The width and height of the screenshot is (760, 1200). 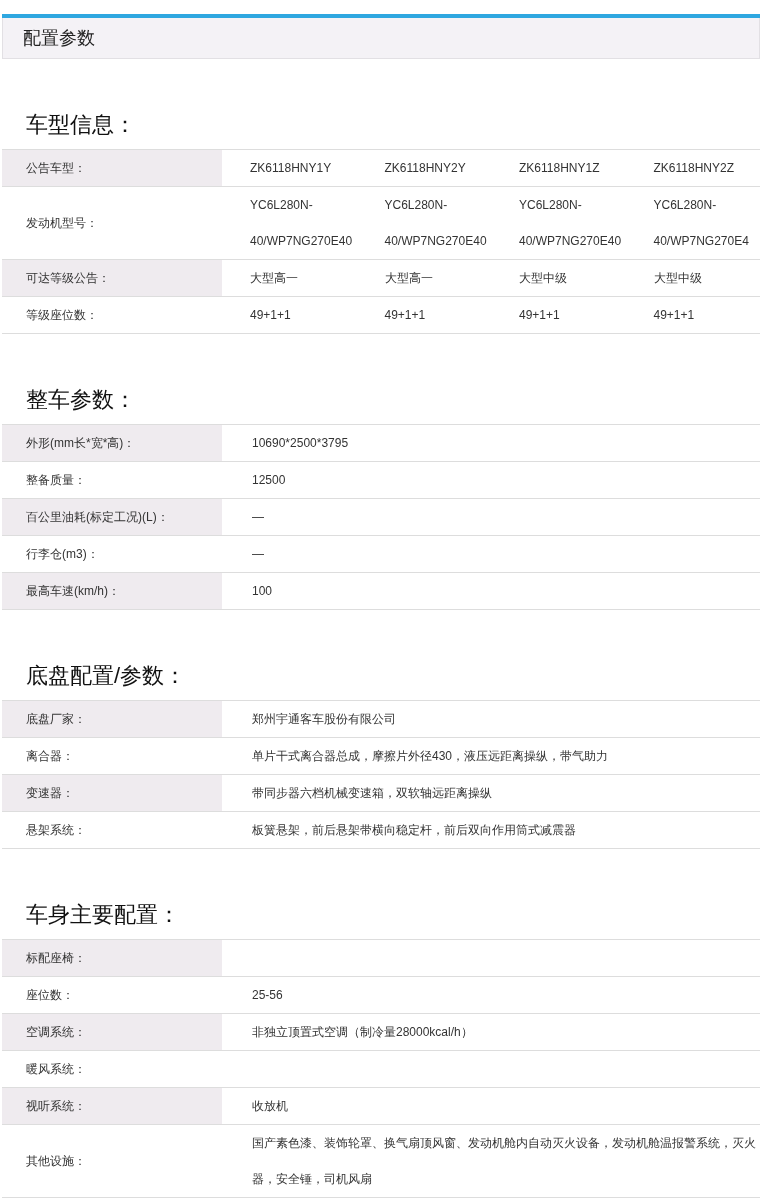 I want to click on spec-value: 收放机, so click(x=270, y=1106).